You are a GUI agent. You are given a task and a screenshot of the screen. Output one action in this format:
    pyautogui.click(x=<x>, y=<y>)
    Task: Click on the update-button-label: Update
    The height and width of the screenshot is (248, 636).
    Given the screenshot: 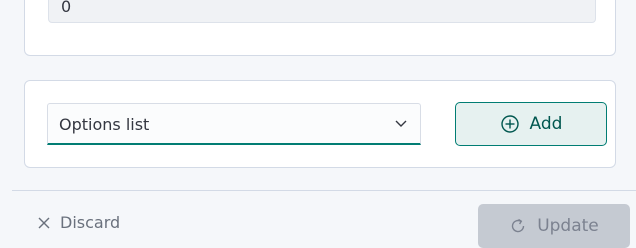 What is the action you would take?
    pyautogui.click(x=568, y=226)
    